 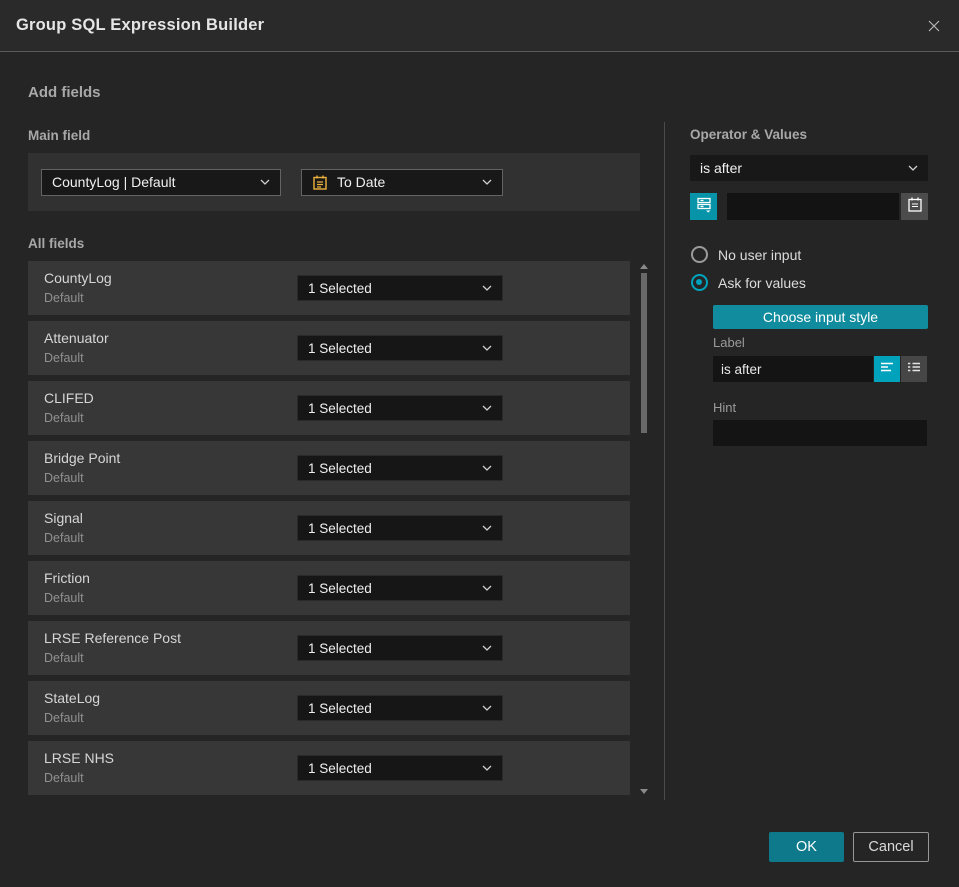 What do you see at coordinates (934, 26) in the screenshot?
I see `close-icon` at bounding box center [934, 26].